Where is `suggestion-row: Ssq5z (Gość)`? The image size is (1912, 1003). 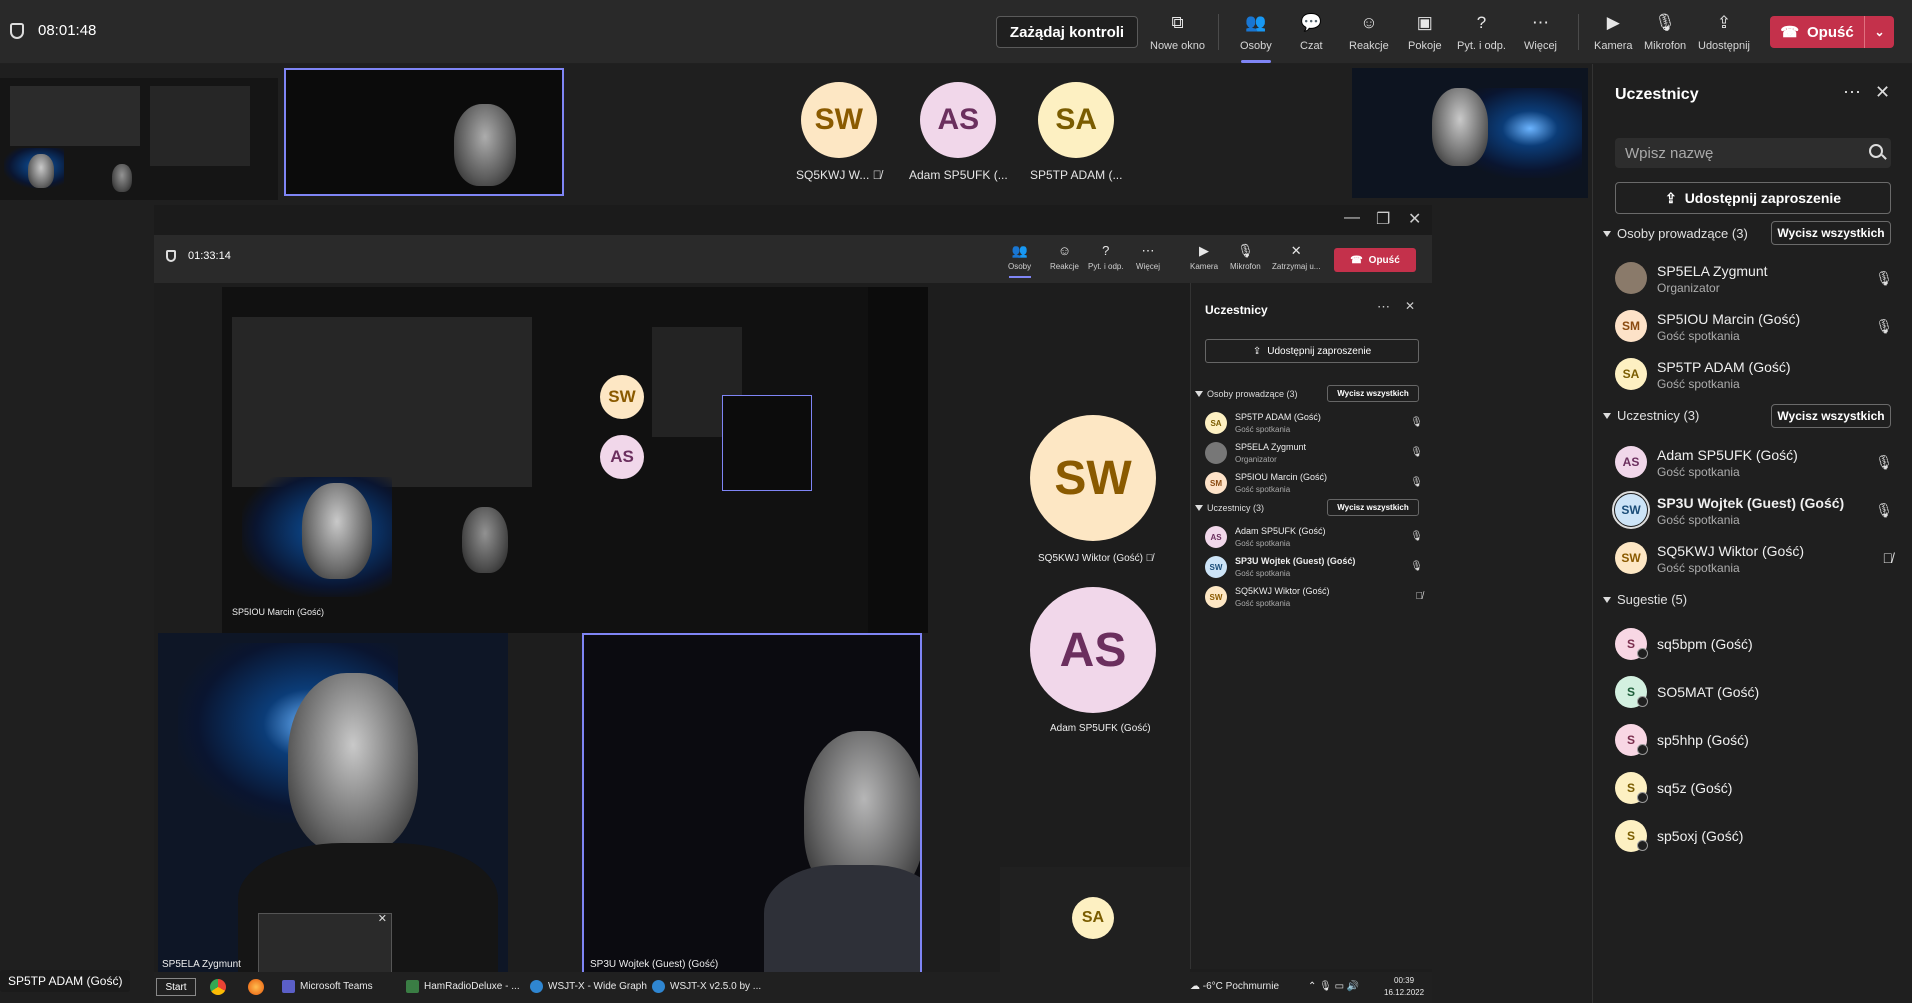
suggestion-row: Ssq5z (Gość) is located at coordinates (1755, 790).